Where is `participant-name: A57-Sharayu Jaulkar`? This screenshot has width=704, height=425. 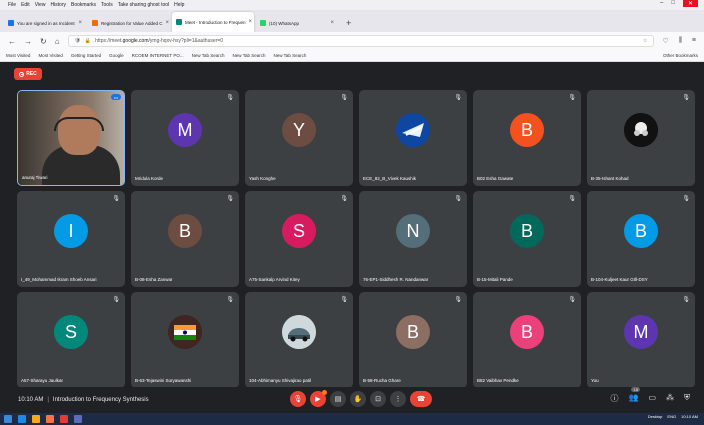 participant-name: A57-Sharayu Jaulkar is located at coordinates (42, 380).